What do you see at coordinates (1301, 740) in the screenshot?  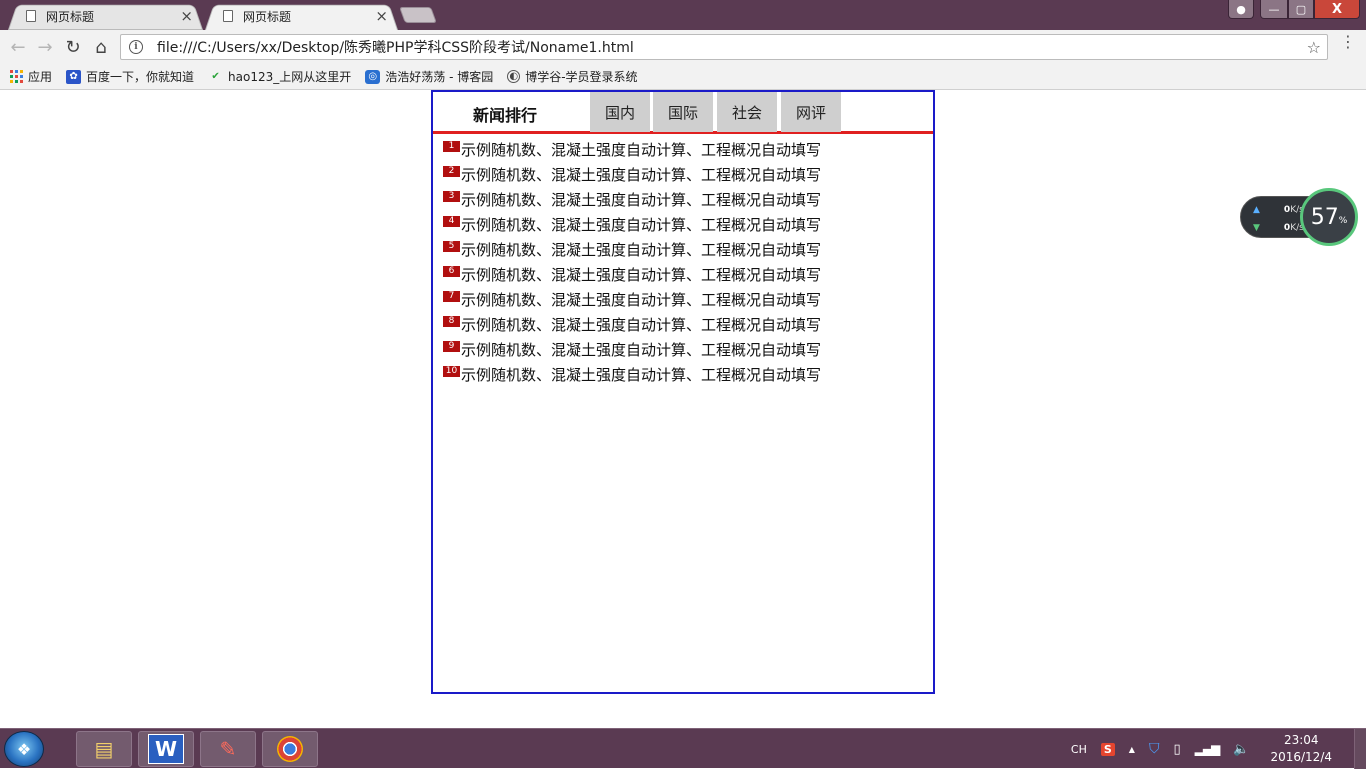 I see `clock-time: 23:04` at bounding box center [1301, 740].